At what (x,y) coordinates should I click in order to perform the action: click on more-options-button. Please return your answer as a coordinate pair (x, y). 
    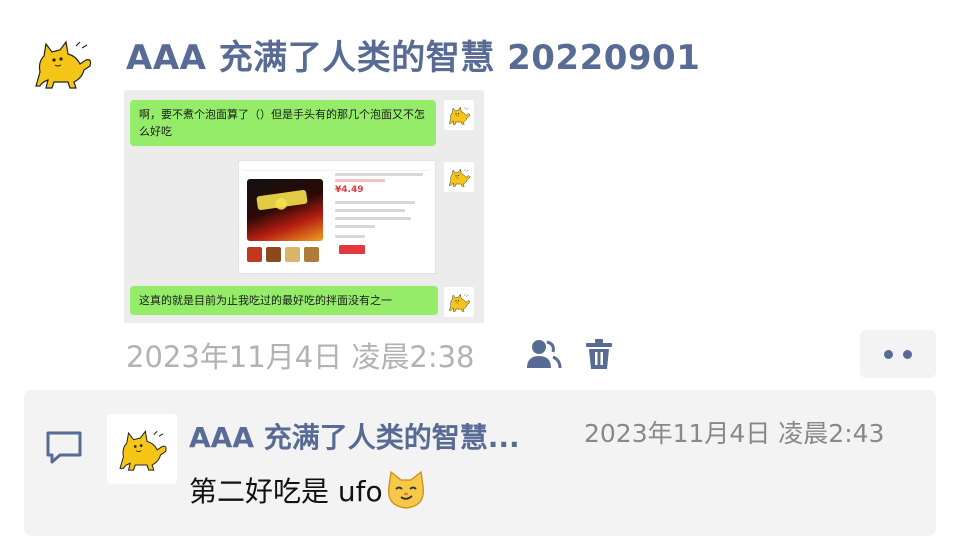
    Looking at the image, I should click on (898, 354).